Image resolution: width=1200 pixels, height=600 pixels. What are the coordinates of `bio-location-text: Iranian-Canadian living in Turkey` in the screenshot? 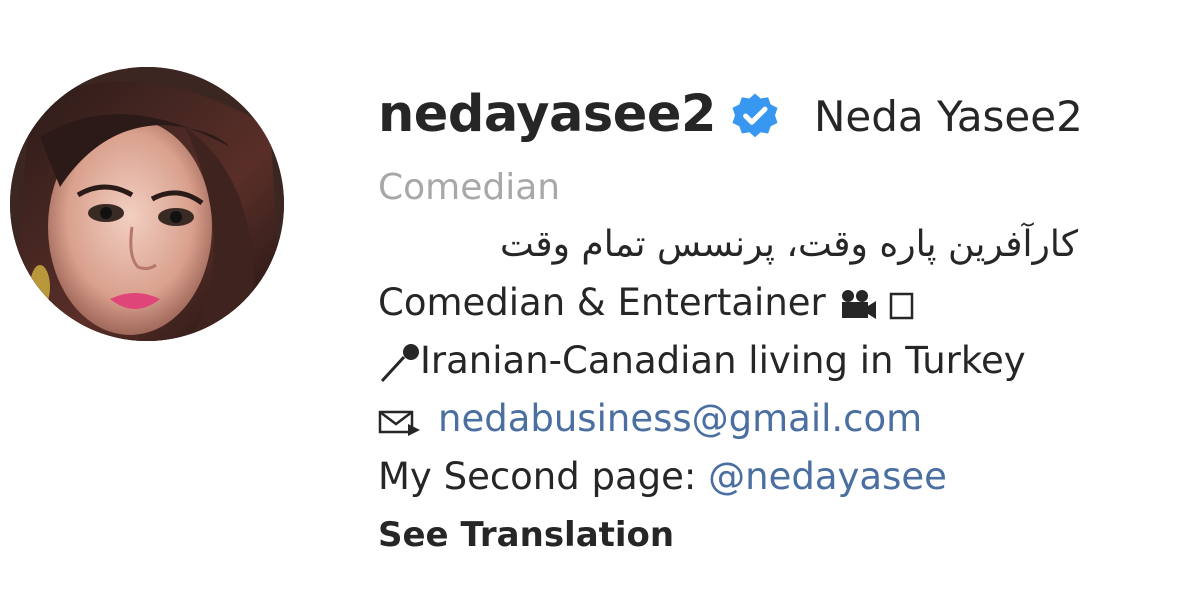 It's located at (723, 360).